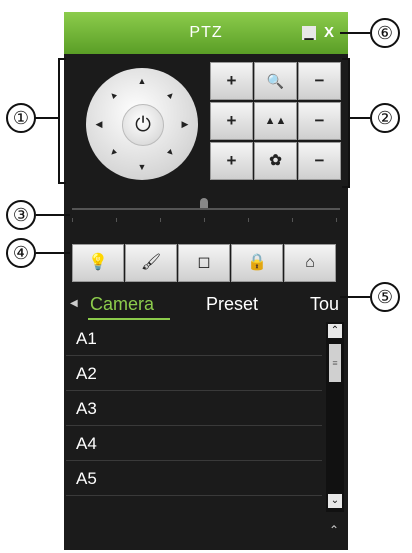 This screenshot has height=553, width=412. Describe the element at coordinates (74, 303) in the screenshot. I see `tab-scroll-left-icon: ◀` at that location.